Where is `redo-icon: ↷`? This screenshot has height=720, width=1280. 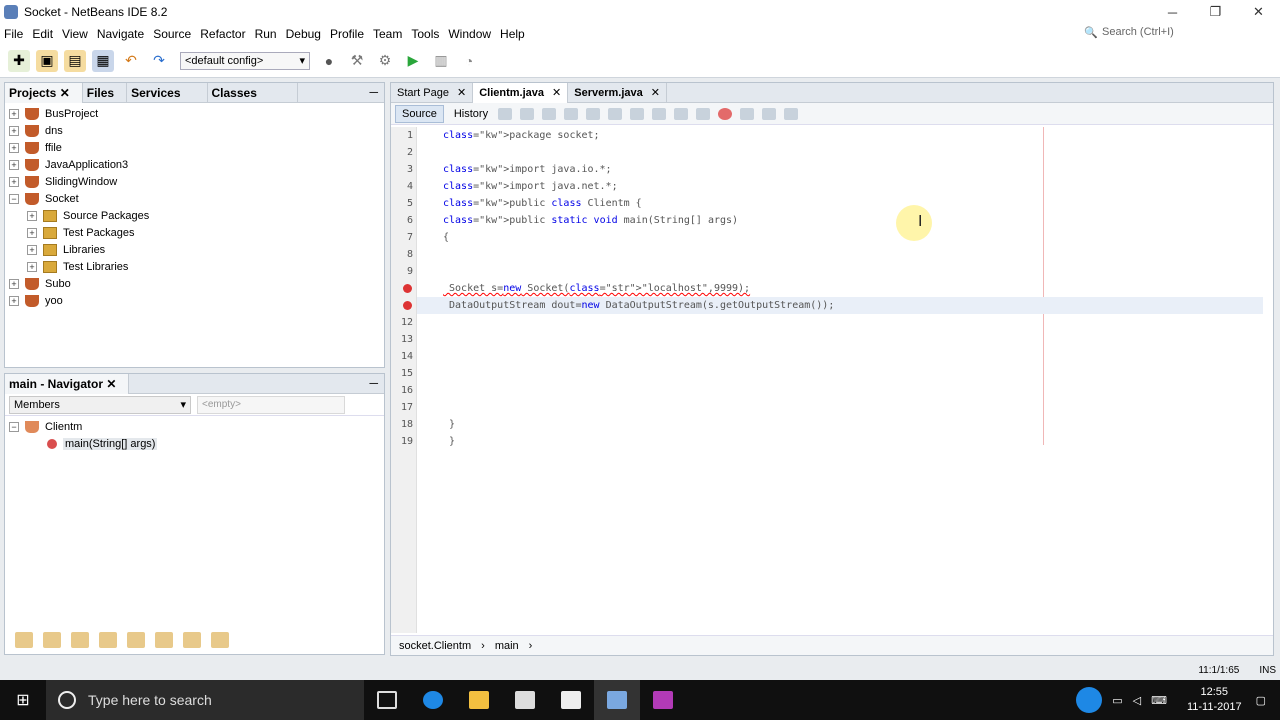 redo-icon: ↷ is located at coordinates (159, 61).